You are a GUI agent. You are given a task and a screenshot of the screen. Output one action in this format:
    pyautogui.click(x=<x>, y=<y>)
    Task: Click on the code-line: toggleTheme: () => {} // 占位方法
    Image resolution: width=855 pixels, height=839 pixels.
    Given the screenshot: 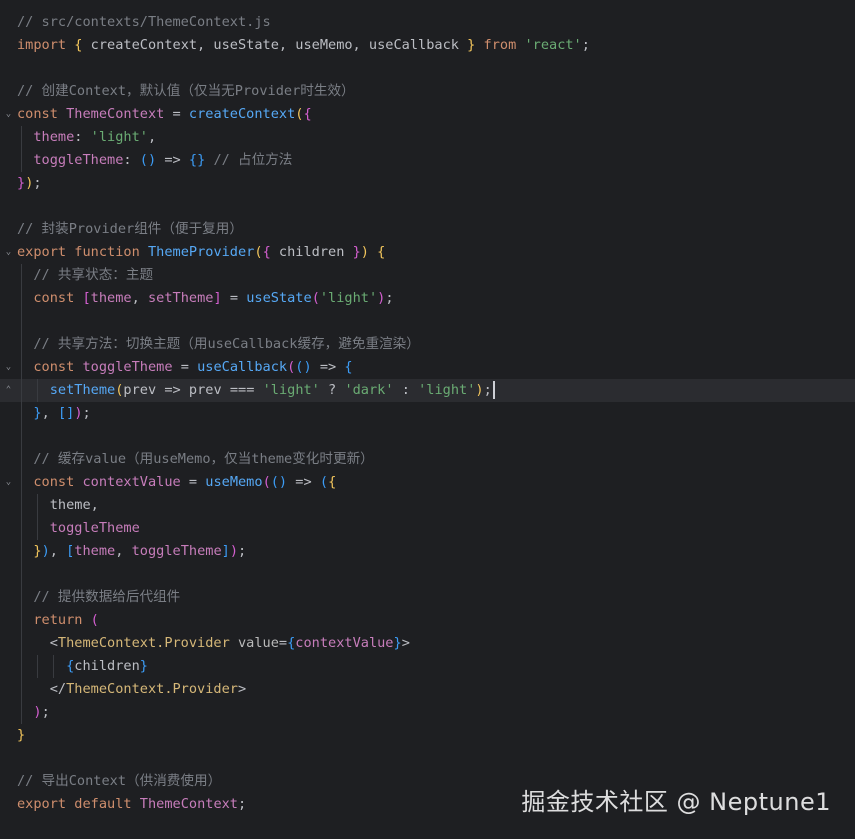 What is the action you would take?
    pyautogui.click(x=427, y=160)
    